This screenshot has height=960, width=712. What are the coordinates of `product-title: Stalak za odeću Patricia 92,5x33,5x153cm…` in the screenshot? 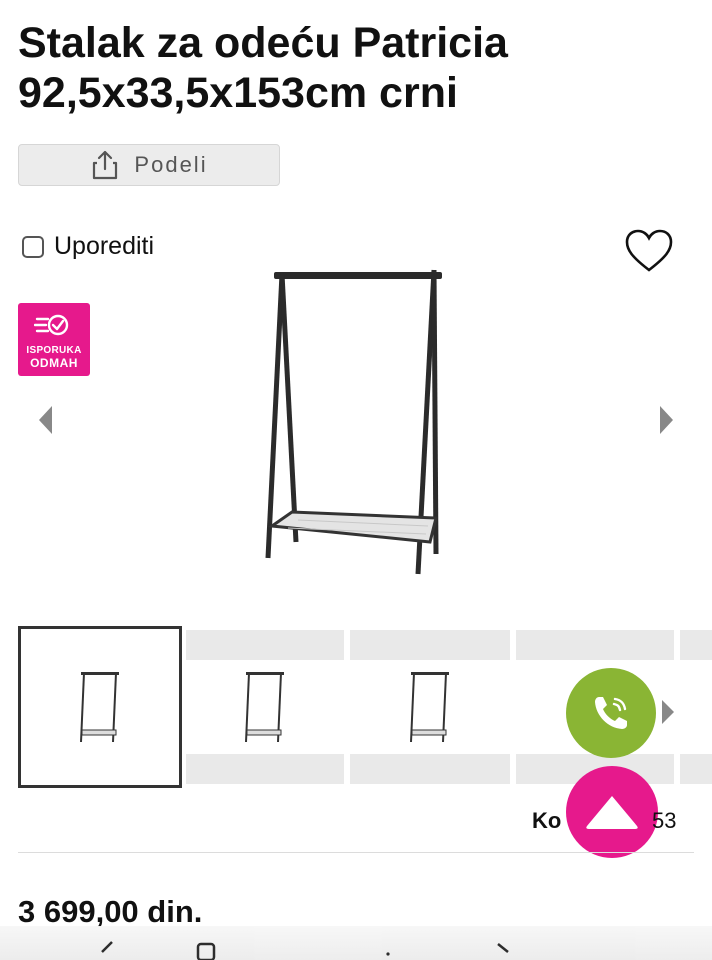 It's located at (263, 68).